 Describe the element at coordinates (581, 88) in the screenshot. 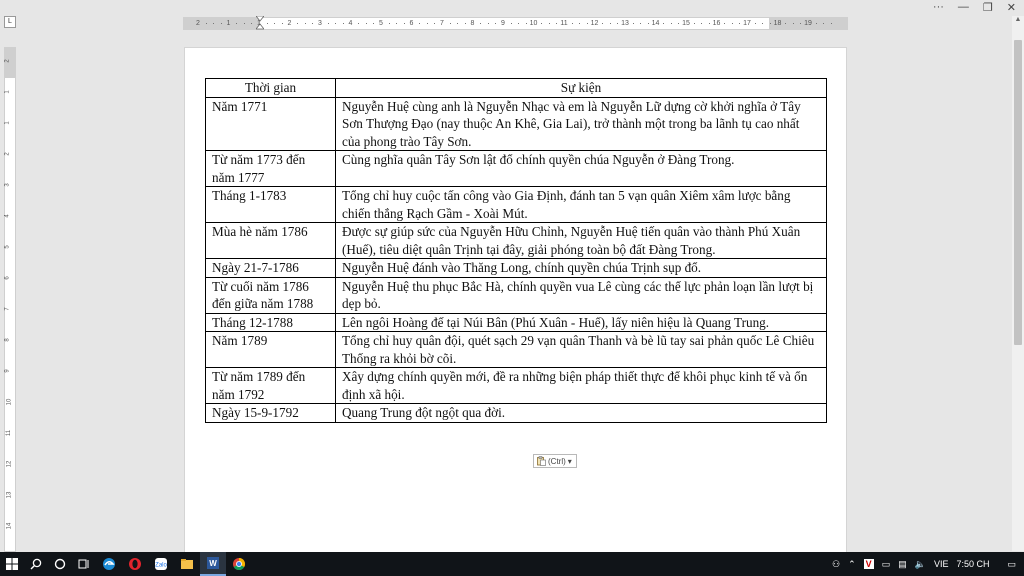

I see `header-event: Sự kiện` at that location.